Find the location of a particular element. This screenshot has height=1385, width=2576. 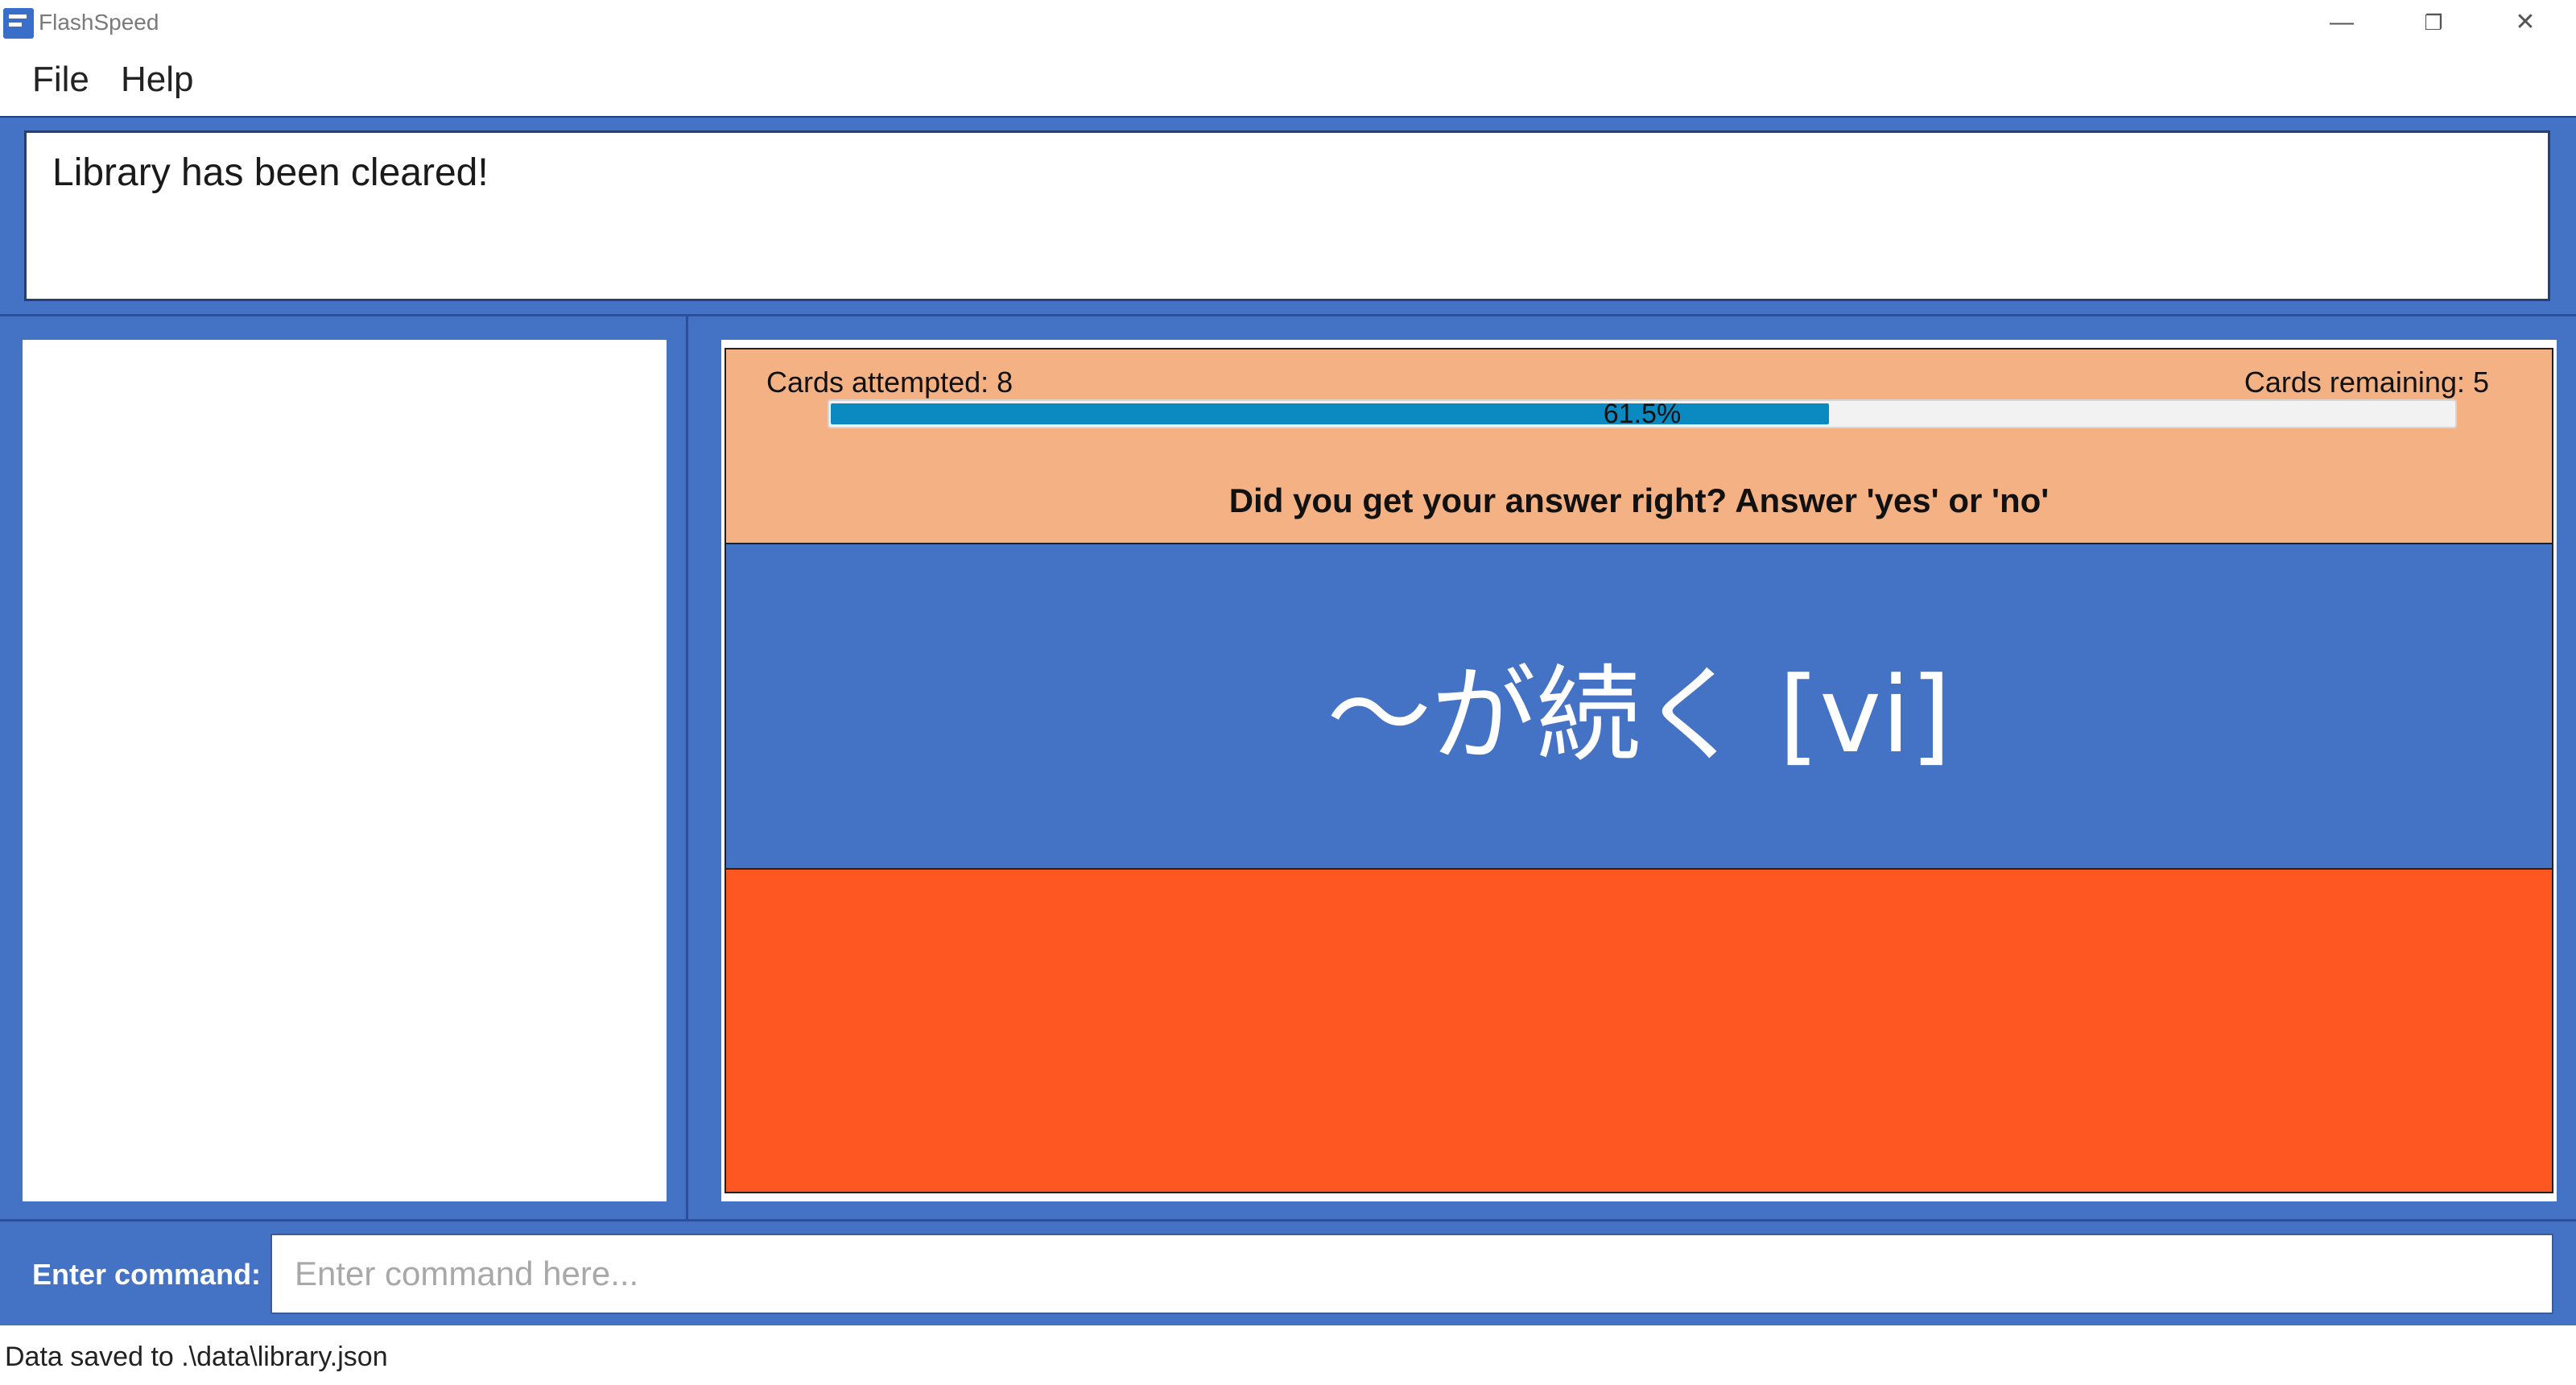

result-display: Library has been cleared! is located at coordinates (1287, 215).